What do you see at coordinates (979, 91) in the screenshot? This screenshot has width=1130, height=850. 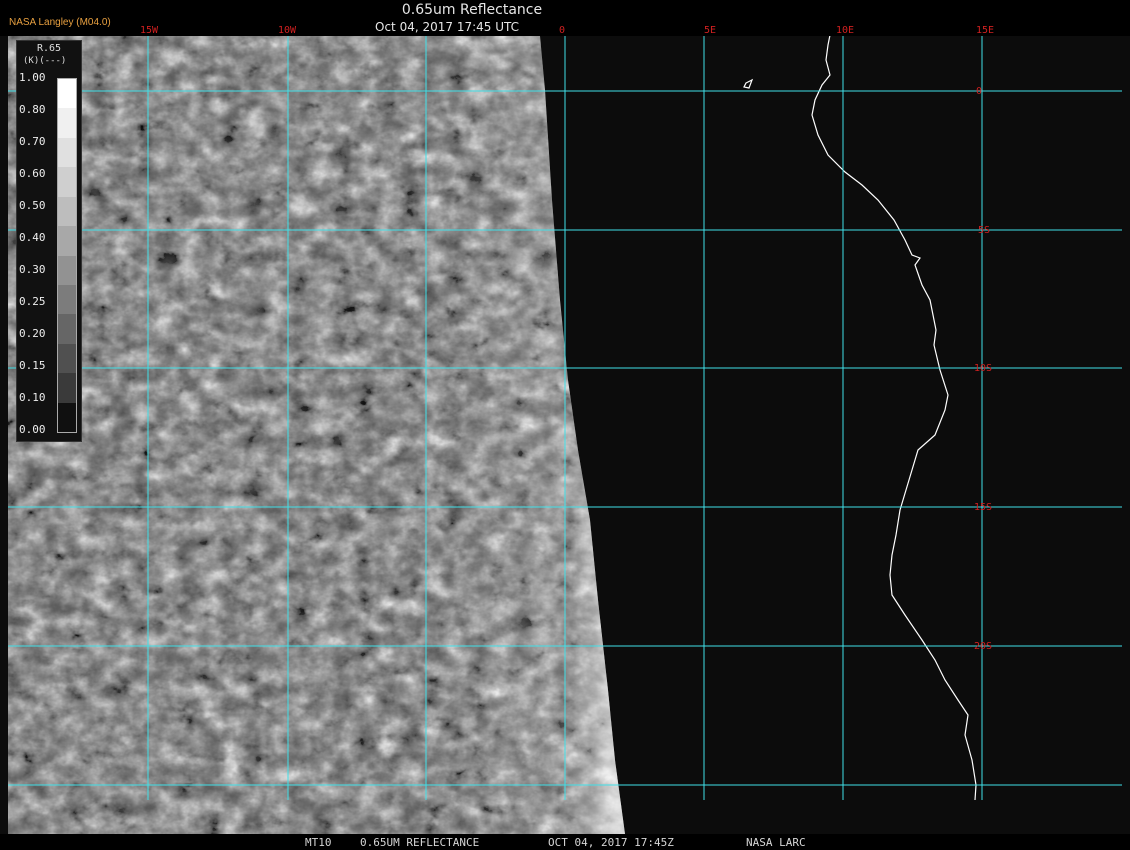 I see `lat-label-0: 0` at bounding box center [979, 91].